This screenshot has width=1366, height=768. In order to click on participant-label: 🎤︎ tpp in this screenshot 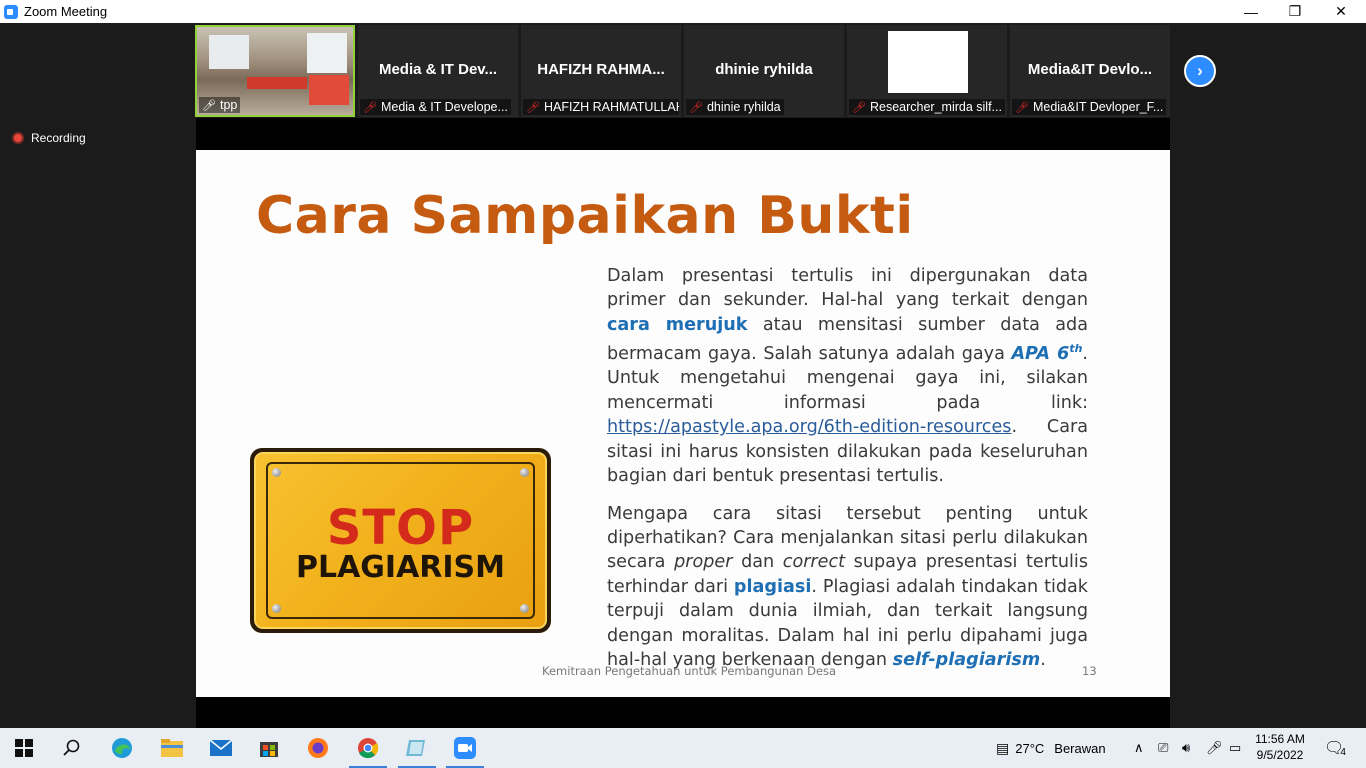, I will do `click(220, 105)`.